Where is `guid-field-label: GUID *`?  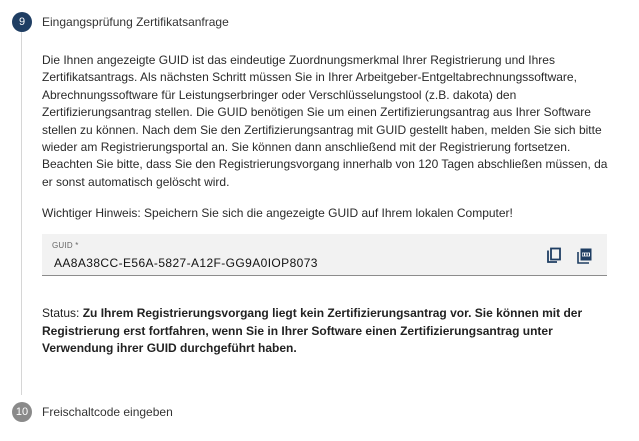 guid-field-label: GUID * is located at coordinates (65, 245).